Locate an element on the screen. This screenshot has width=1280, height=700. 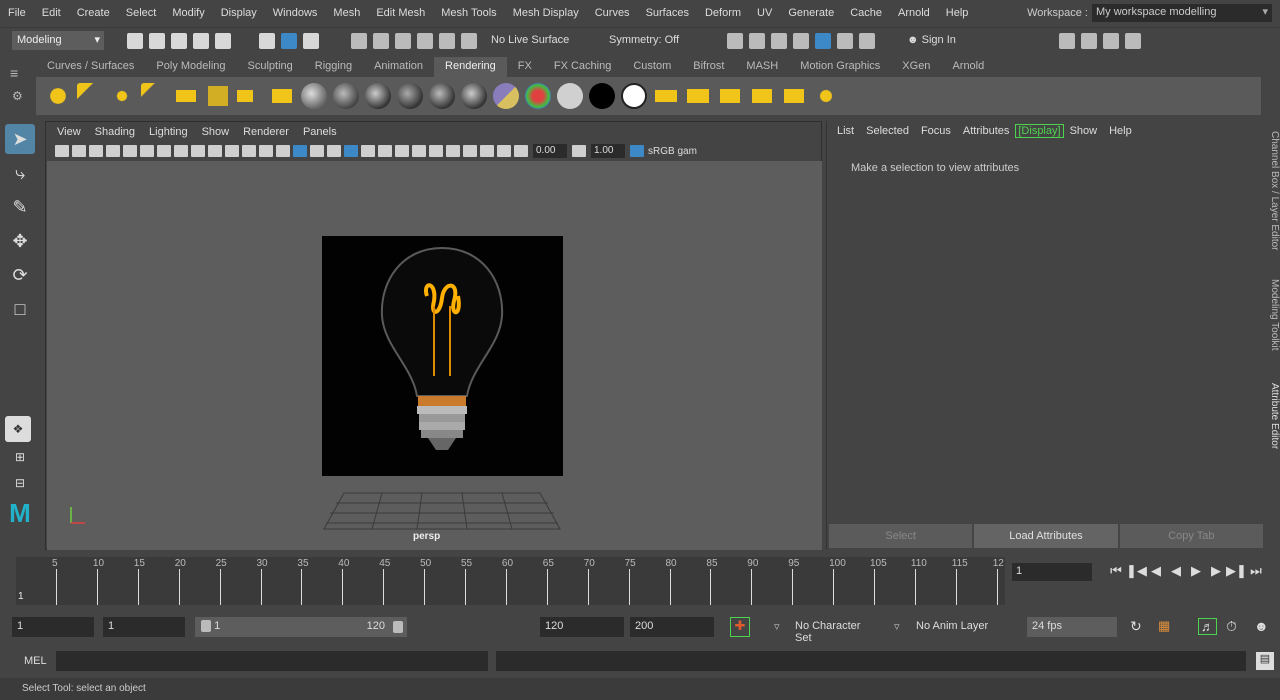
menu-uv: UV is located at coordinates (764, 13).